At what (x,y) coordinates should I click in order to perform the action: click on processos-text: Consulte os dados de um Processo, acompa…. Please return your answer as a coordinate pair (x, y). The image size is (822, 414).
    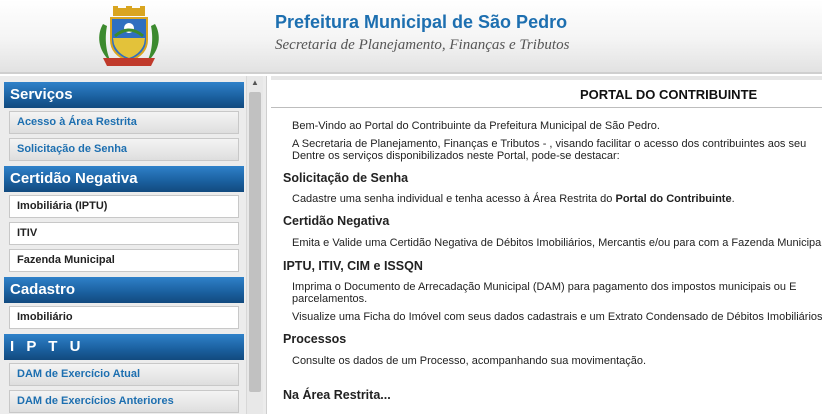
    Looking at the image, I should click on (469, 361).